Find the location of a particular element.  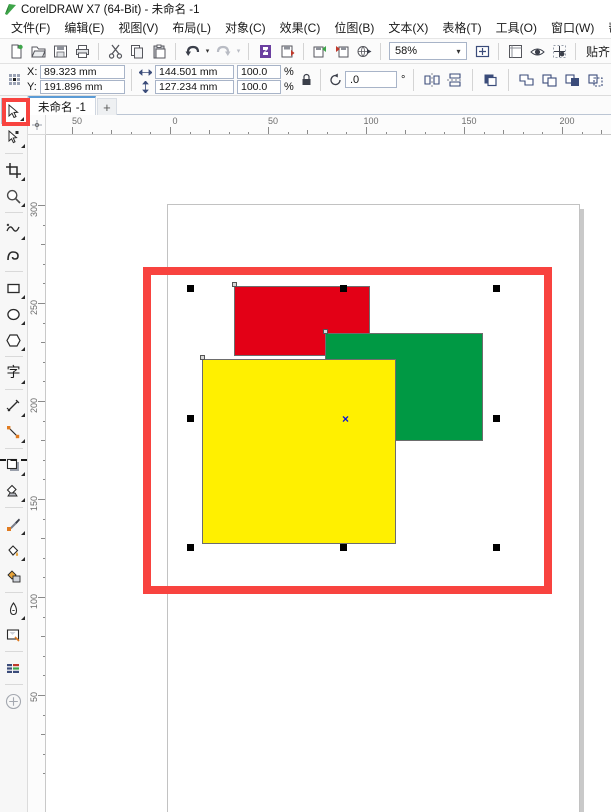

undo-icon is located at coordinates (192, 51).